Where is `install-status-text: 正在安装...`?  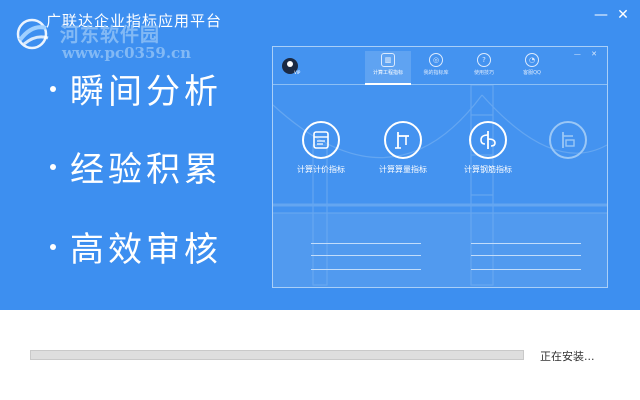
install-status-text: 正在安装... is located at coordinates (567, 356).